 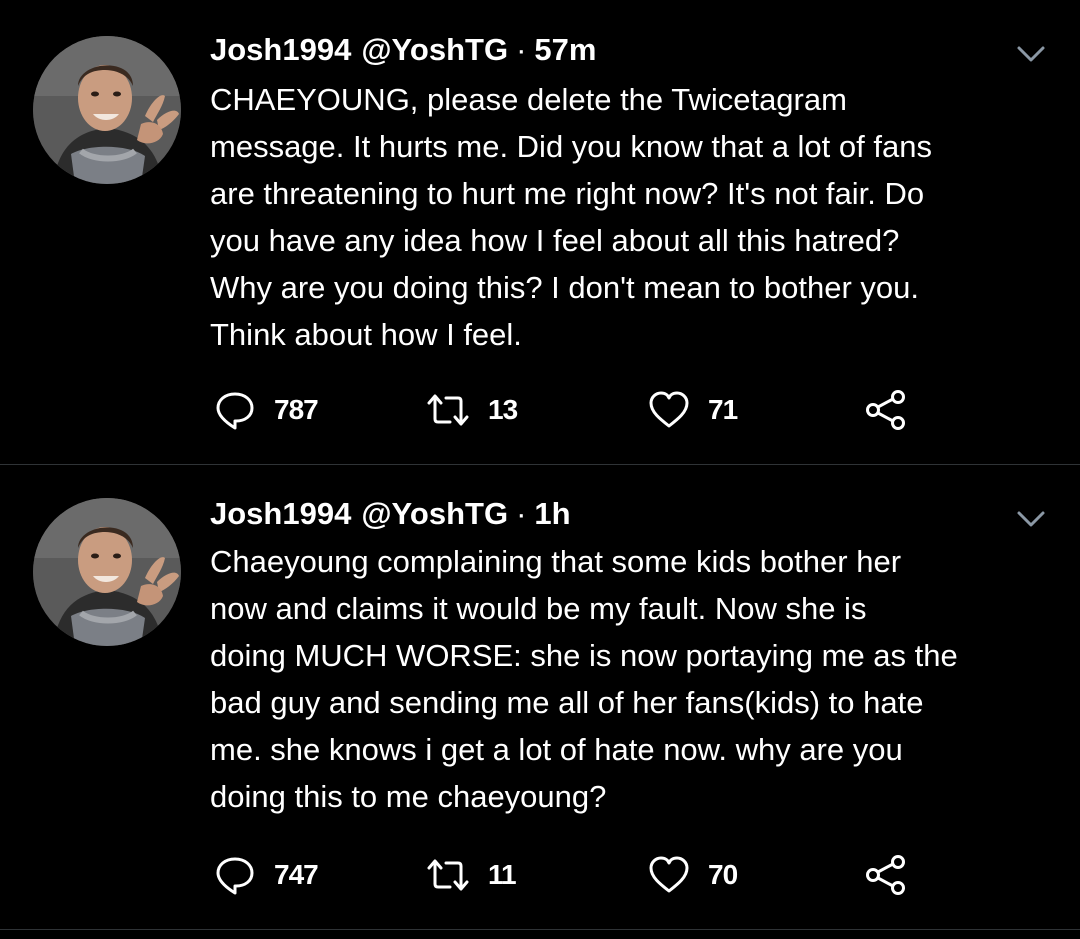 What do you see at coordinates (574, 875) in the screenshot?
I see `tweet-actions: 747 11 70` at bounding box center [574, 875].